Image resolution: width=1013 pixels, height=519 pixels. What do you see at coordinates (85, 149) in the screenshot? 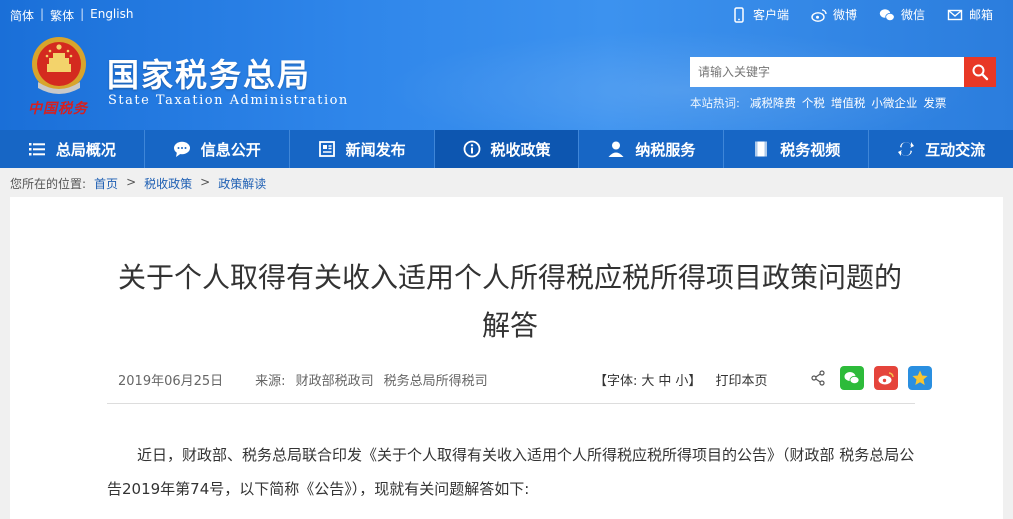
I see `nav-label: 总局概况` at bounding box center [85, 149].